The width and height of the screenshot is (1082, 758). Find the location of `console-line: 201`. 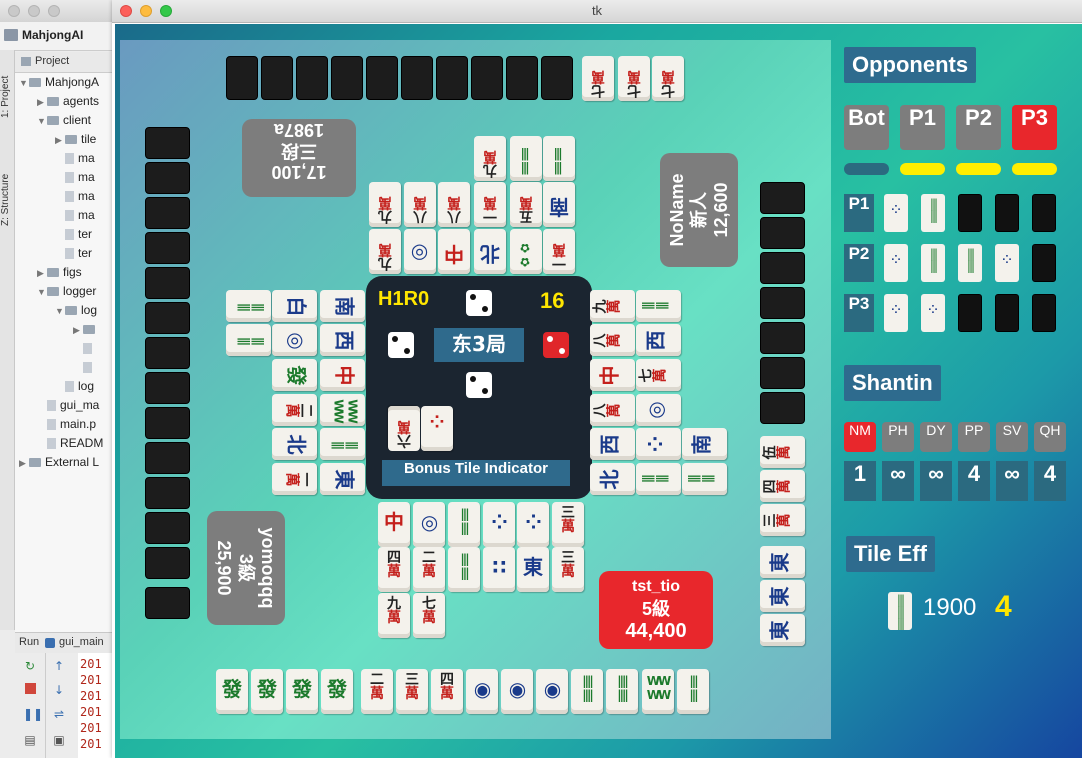

console-line: 201 is located at coordinates (91, 728).